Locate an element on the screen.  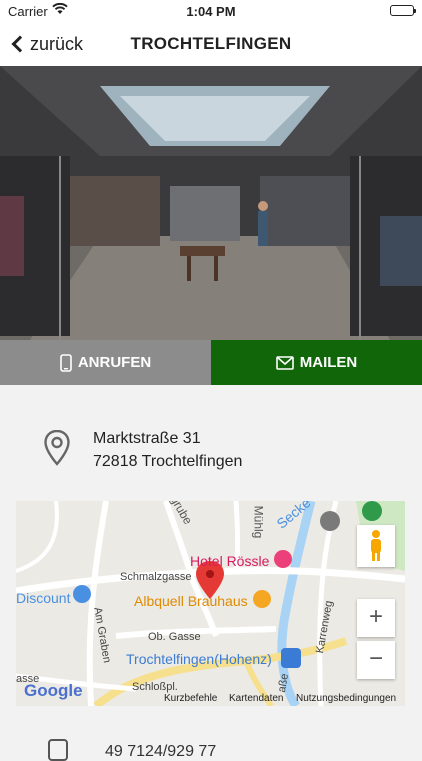
address-city: 72818 Trochtelfingen is located at coordinates (167, 462).